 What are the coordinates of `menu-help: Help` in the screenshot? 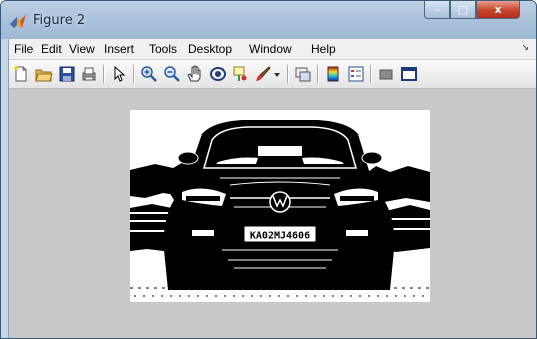 It's located at (323, 49).